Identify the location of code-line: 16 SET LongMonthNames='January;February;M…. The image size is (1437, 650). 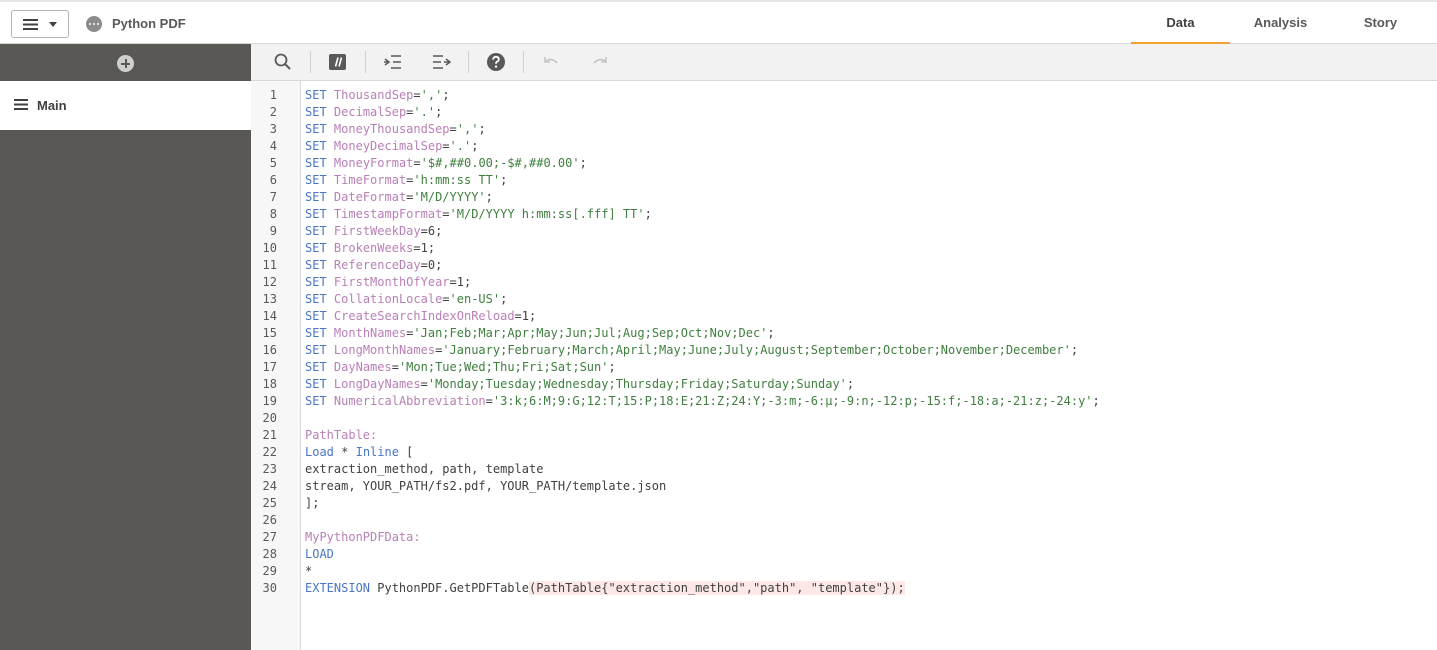
(844, 350).